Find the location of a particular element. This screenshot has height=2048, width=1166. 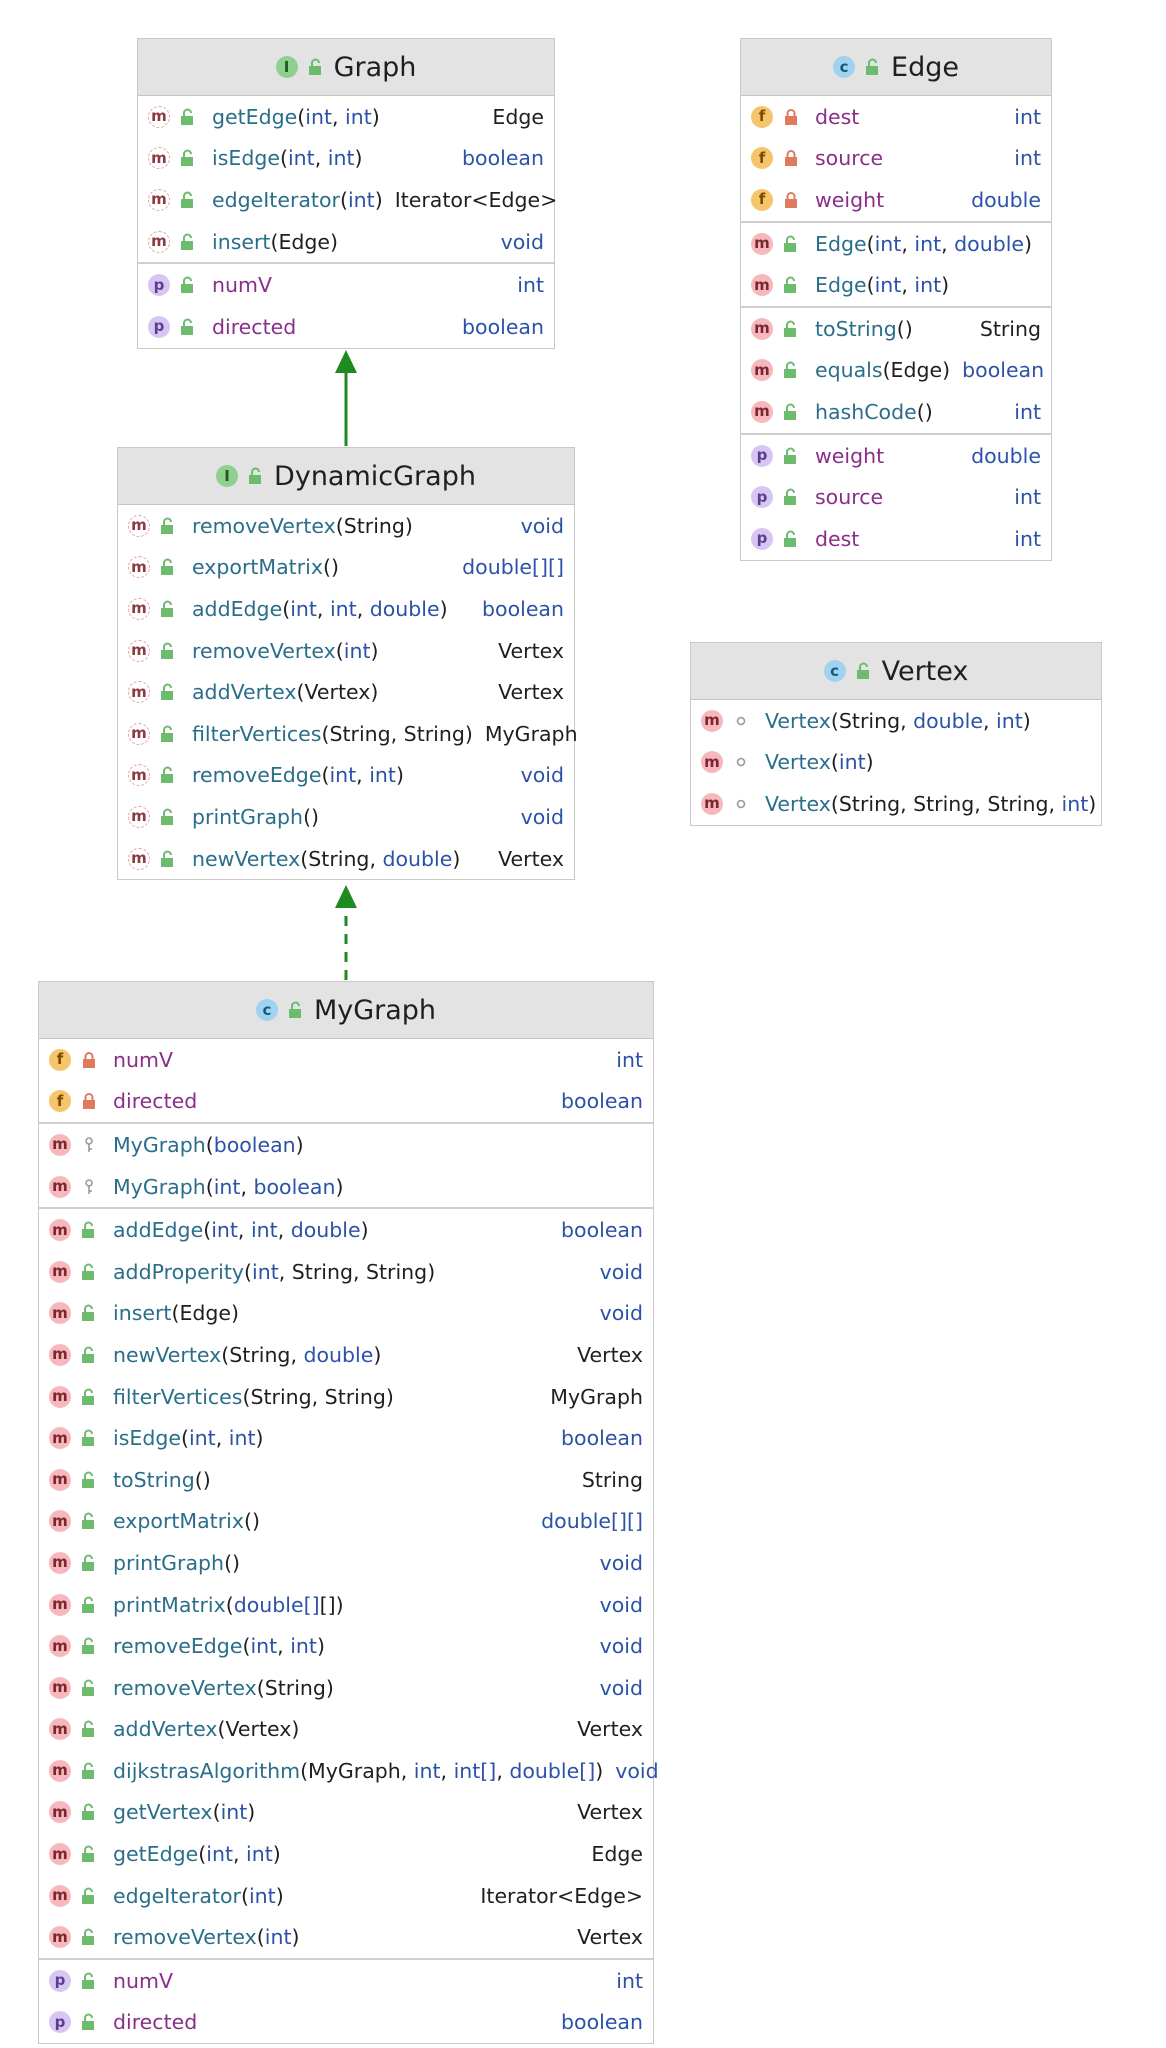

member-params: (Vertex) is located at coordinates (258, 1729).